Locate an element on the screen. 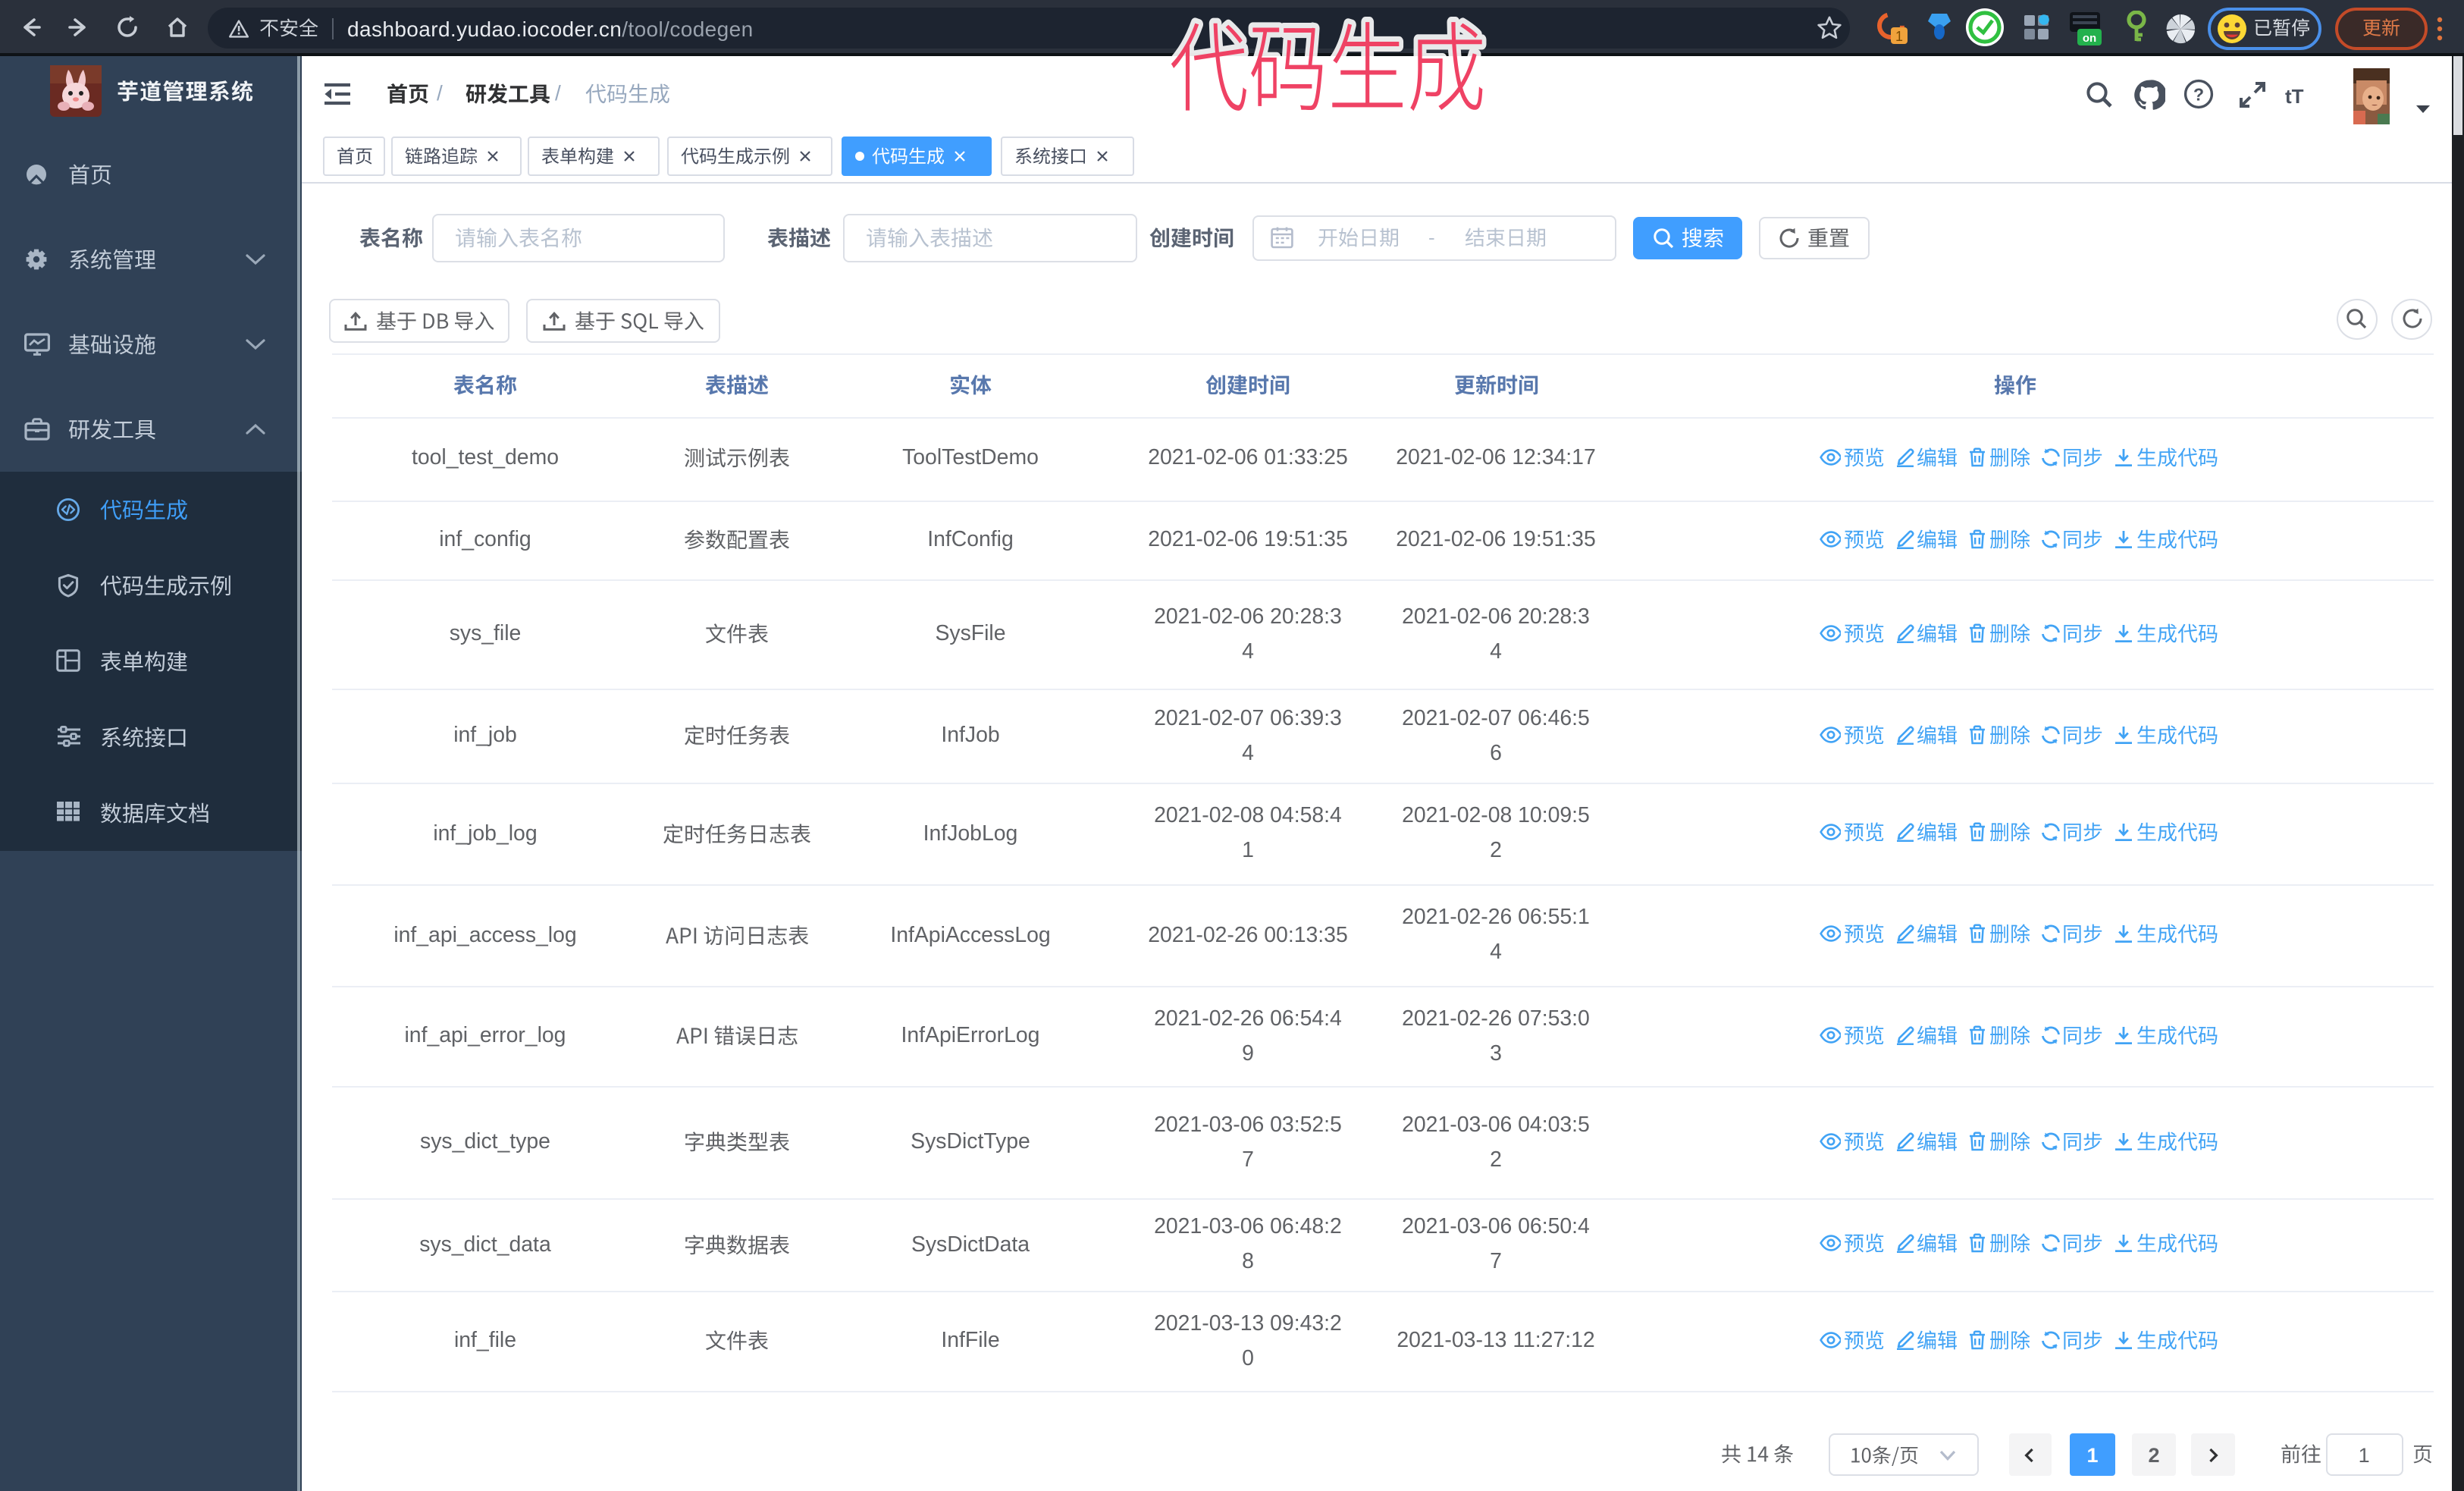 This screenshot has width=2464, height=1491. svg-text: tT is located at coordinates (2294, 95).